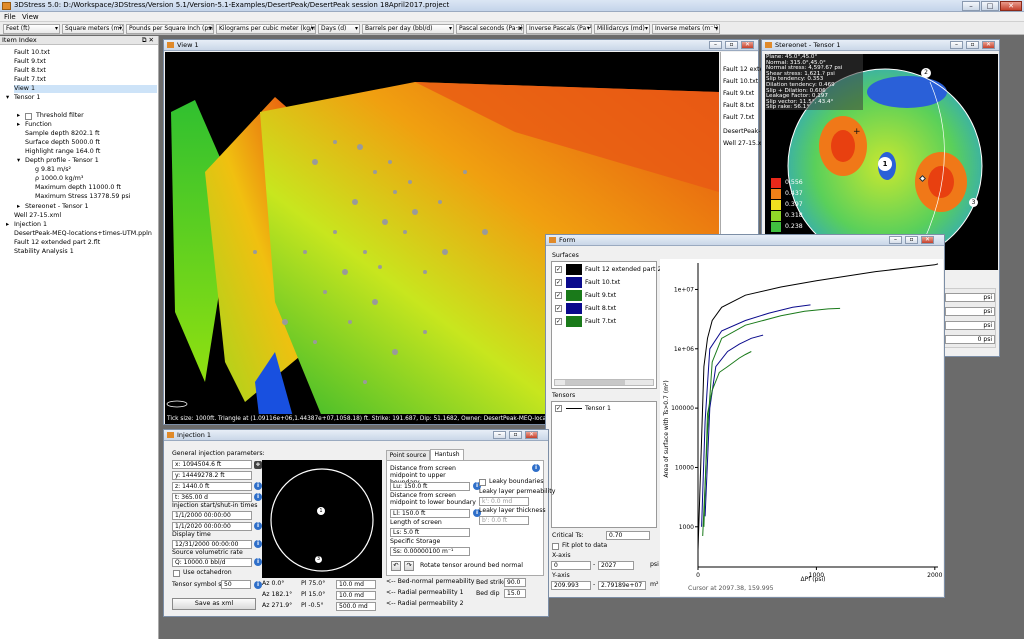 The image size is (1024, 639). I want to click on permeability-1-input: 10.0 md, so click(356, 584).